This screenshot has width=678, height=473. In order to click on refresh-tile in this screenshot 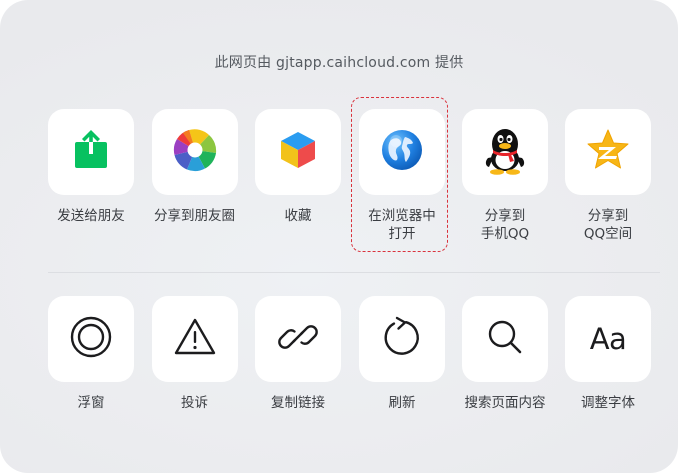, I will do `click(402, 339)`.